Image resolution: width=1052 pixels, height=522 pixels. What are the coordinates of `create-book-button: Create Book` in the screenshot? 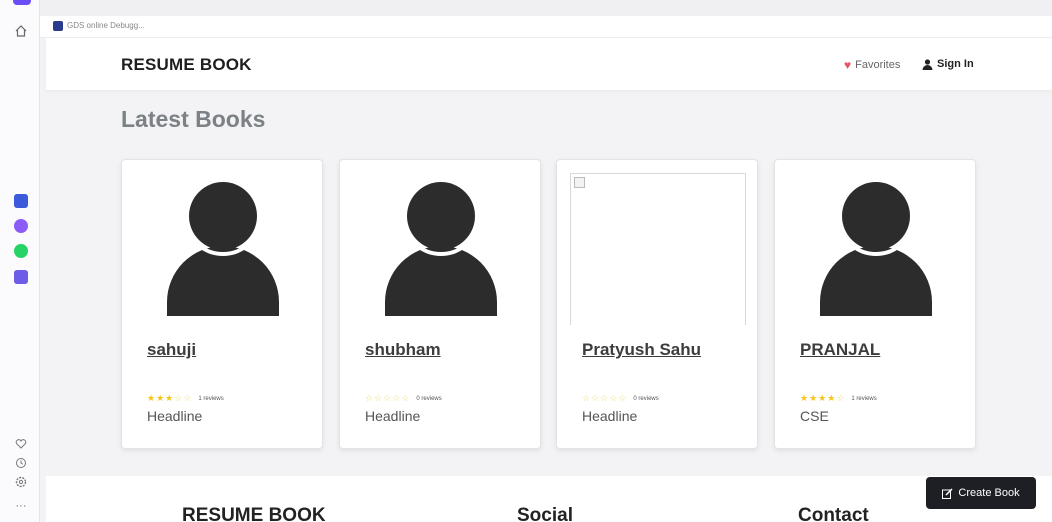 It's located at (981, 493).